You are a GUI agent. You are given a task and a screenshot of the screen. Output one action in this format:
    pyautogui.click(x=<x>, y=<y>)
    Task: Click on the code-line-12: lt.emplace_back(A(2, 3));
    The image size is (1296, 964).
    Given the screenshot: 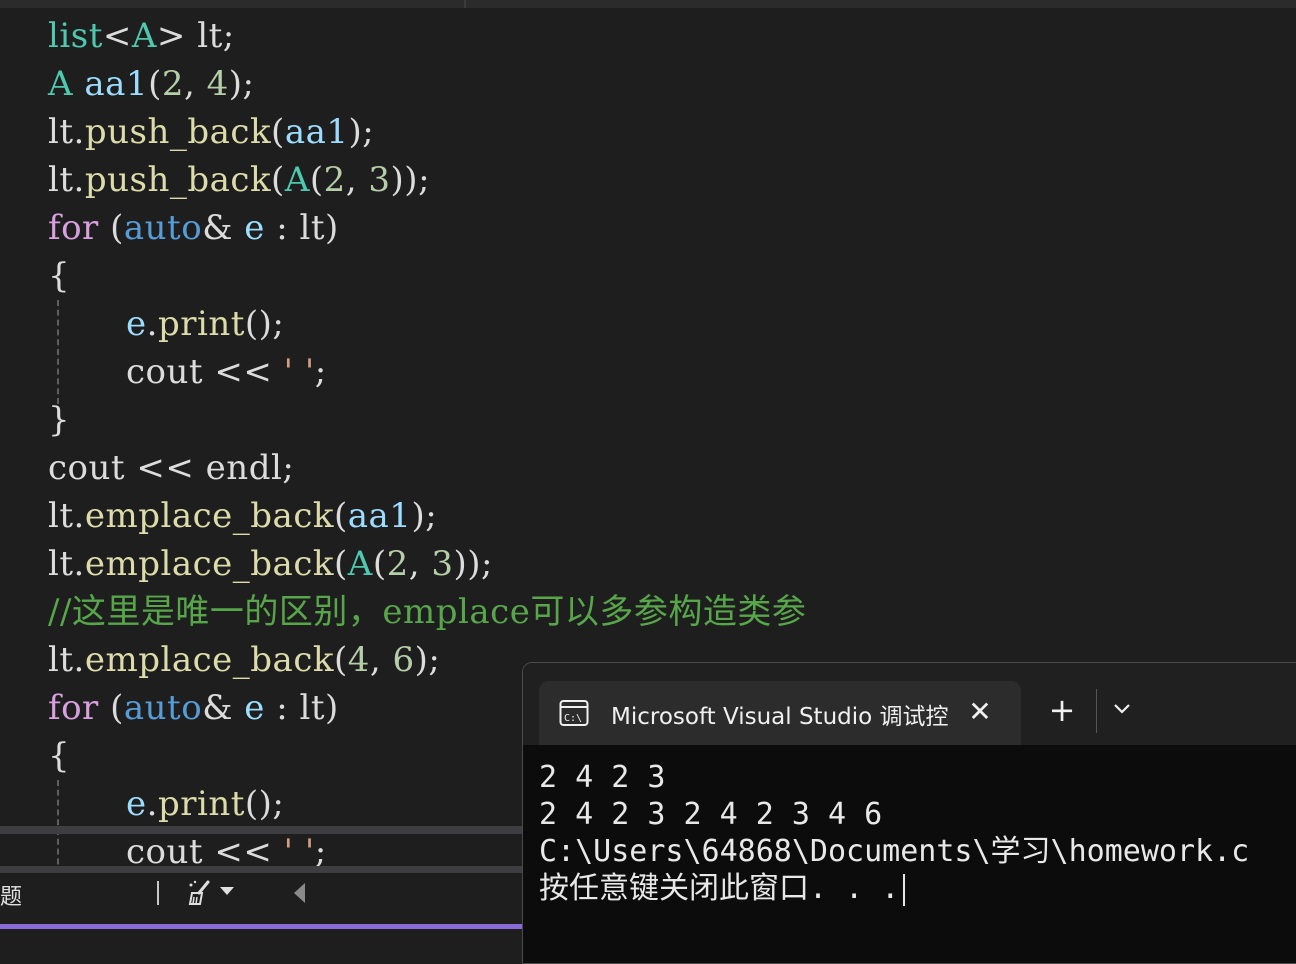 What is the action you would take?
    pyautogui.click(x=270, y=564)
    